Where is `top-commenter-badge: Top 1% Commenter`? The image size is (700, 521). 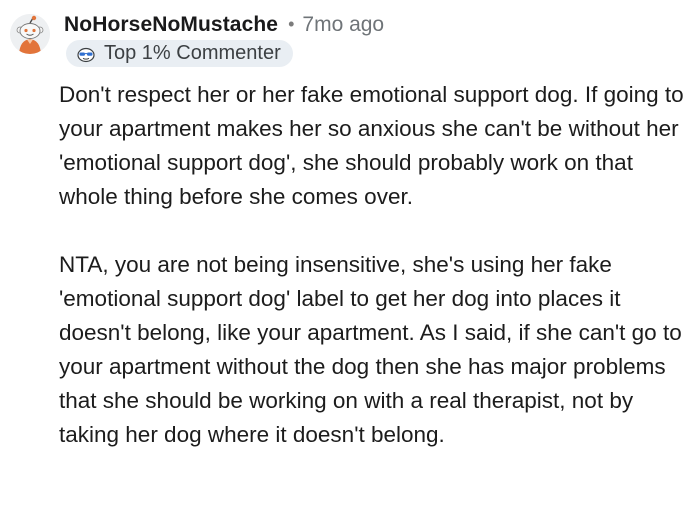 top-commenter-badge: Top 1% Commenter is located at coordinates (179, 53).